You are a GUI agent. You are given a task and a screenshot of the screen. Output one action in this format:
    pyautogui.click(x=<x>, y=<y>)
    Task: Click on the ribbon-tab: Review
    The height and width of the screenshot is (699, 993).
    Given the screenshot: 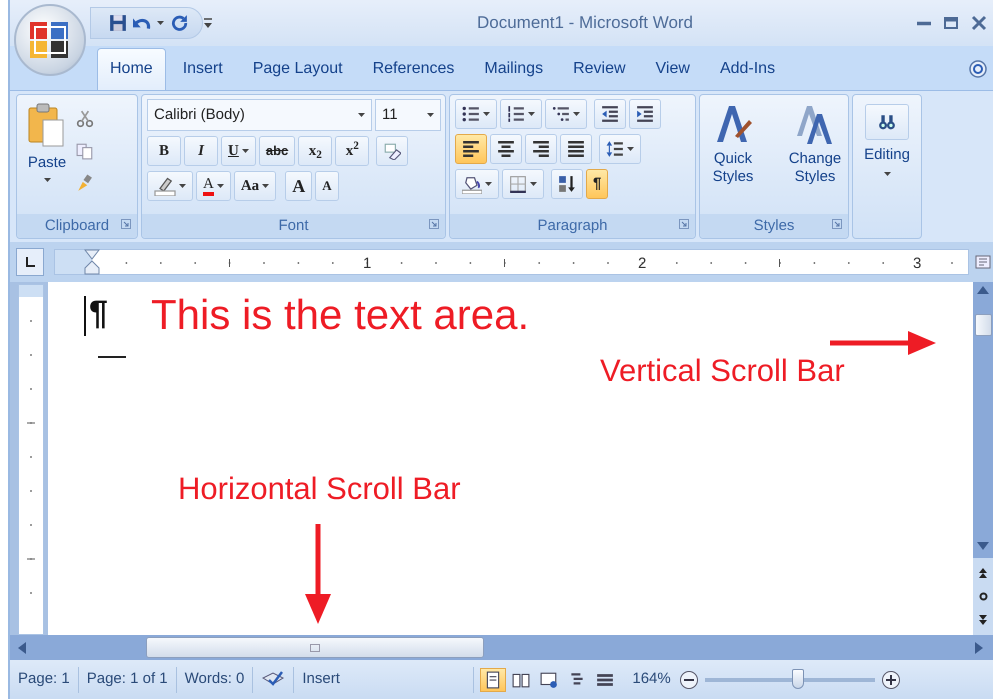 What is the action you would take?
    pyautogui.click(x=599, y=69)
    